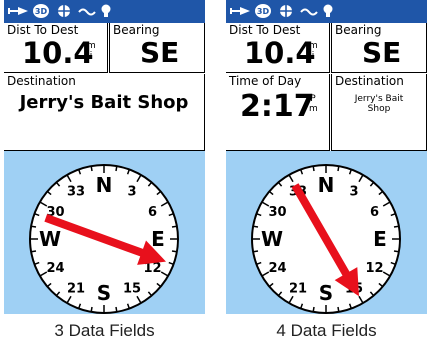  I want to click on field-value: Jerry's Bait Shop, so click(104, 102).